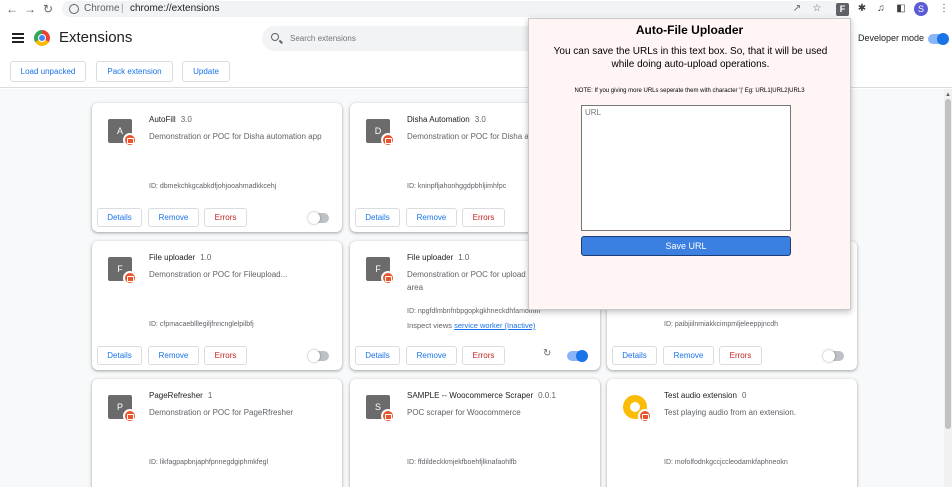  What do you see at coordinates (74, 9) in the screenshot?
I see `chrome-page-icon` at bounding box center [74, 9].